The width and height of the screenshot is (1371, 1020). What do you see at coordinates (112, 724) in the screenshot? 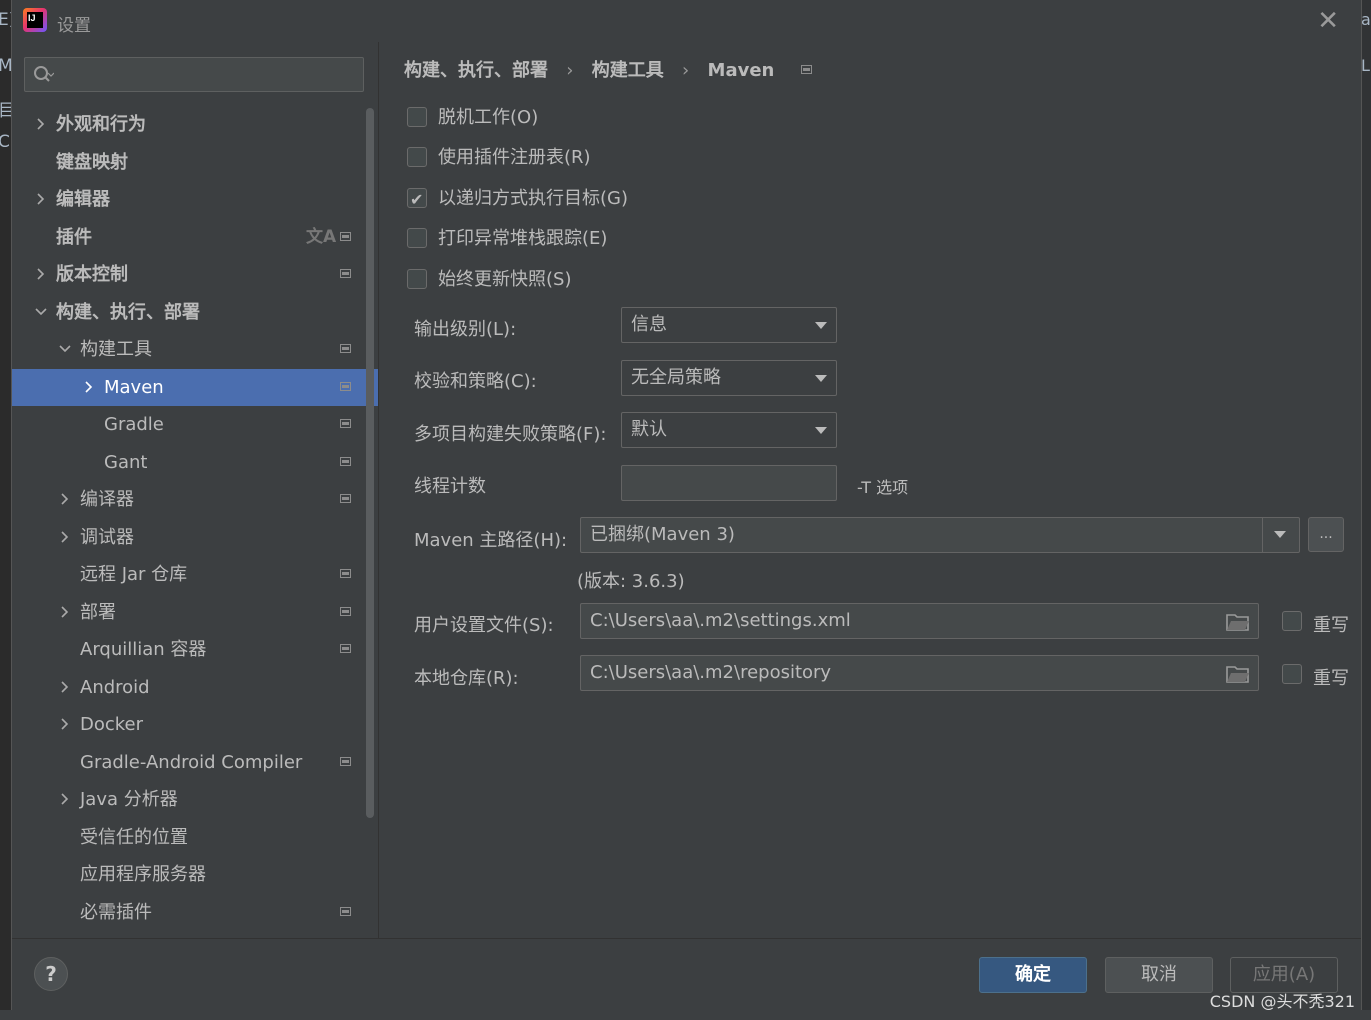
I see `sidebar-item-label: Docker` at bounding box center [112, 724].